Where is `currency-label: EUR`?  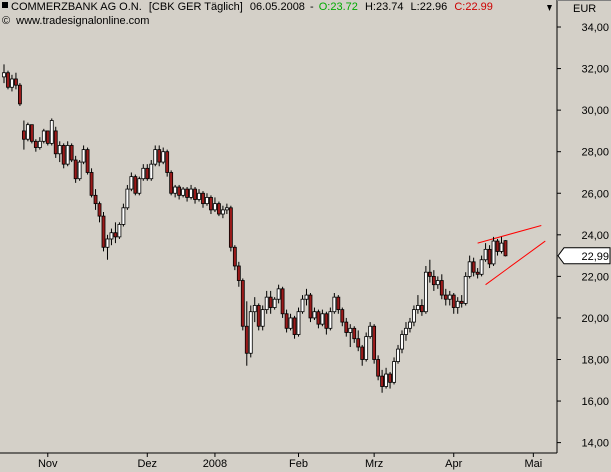
currency-label: EUR is located at coordinates (584, 9).